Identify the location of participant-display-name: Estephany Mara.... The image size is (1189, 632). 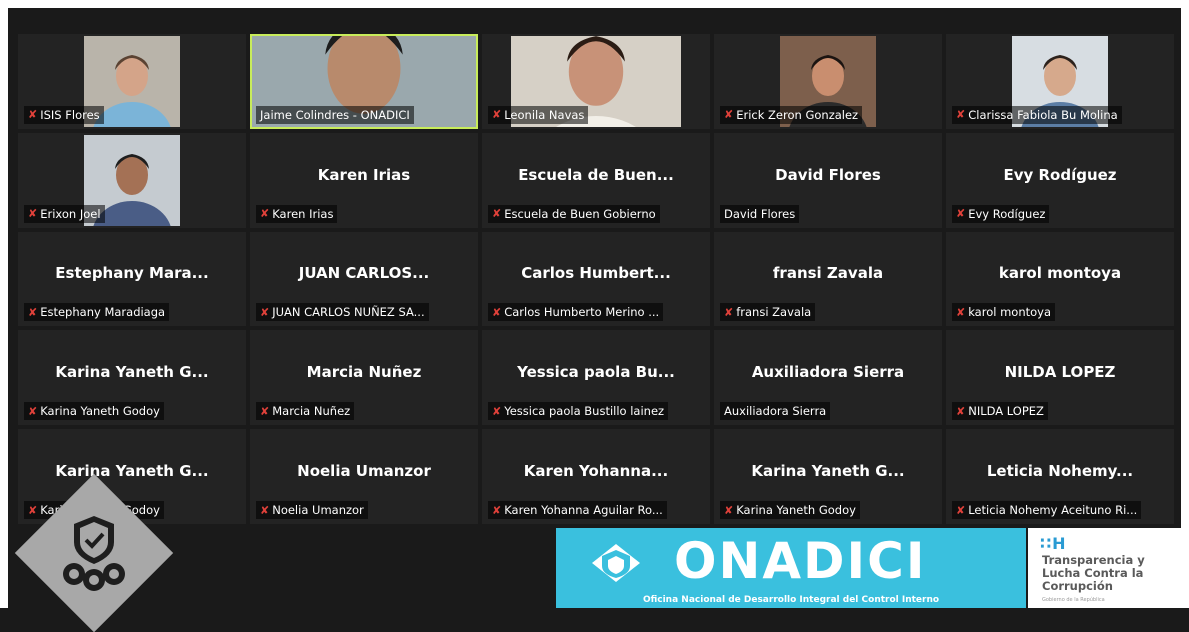
(132, 273).